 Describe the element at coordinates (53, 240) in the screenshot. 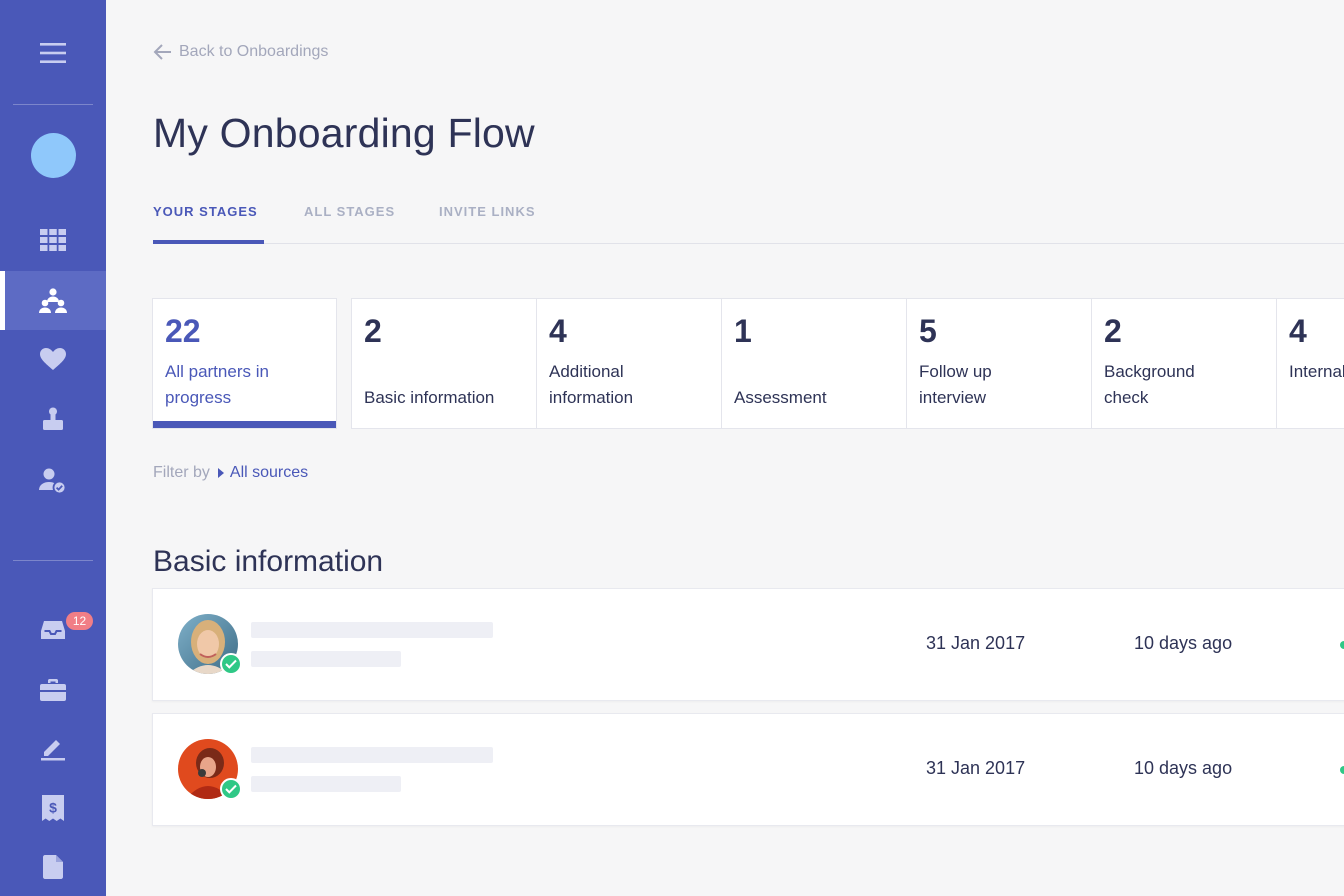

I see `dashboard-icon` at that location.